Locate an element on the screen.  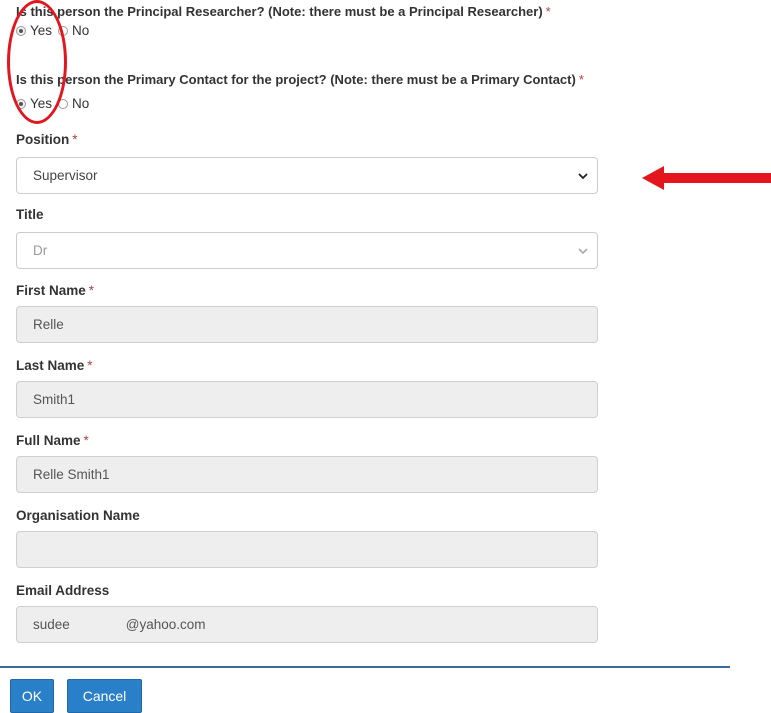
last-name-label: Last Name * is located at coordinates (54, 365).